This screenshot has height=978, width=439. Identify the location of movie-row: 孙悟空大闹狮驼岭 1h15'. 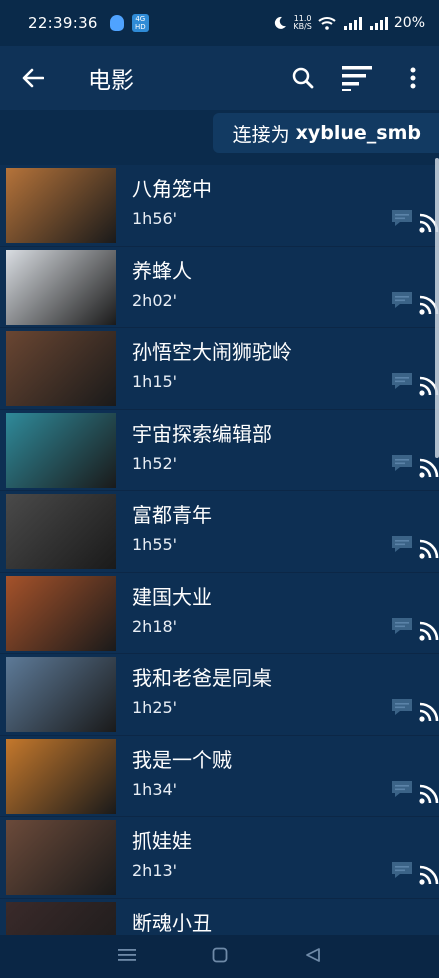
(219, 369).